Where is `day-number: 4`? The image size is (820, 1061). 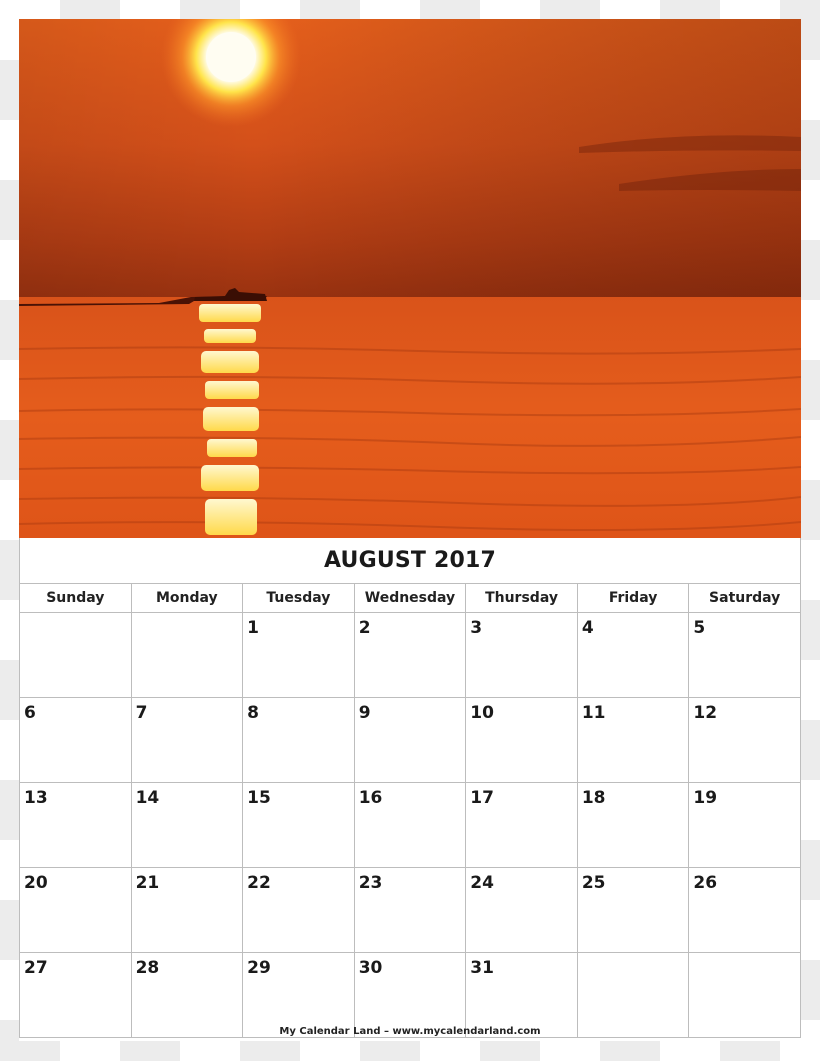
day-number: 4 is located at coordinates (587, 628).